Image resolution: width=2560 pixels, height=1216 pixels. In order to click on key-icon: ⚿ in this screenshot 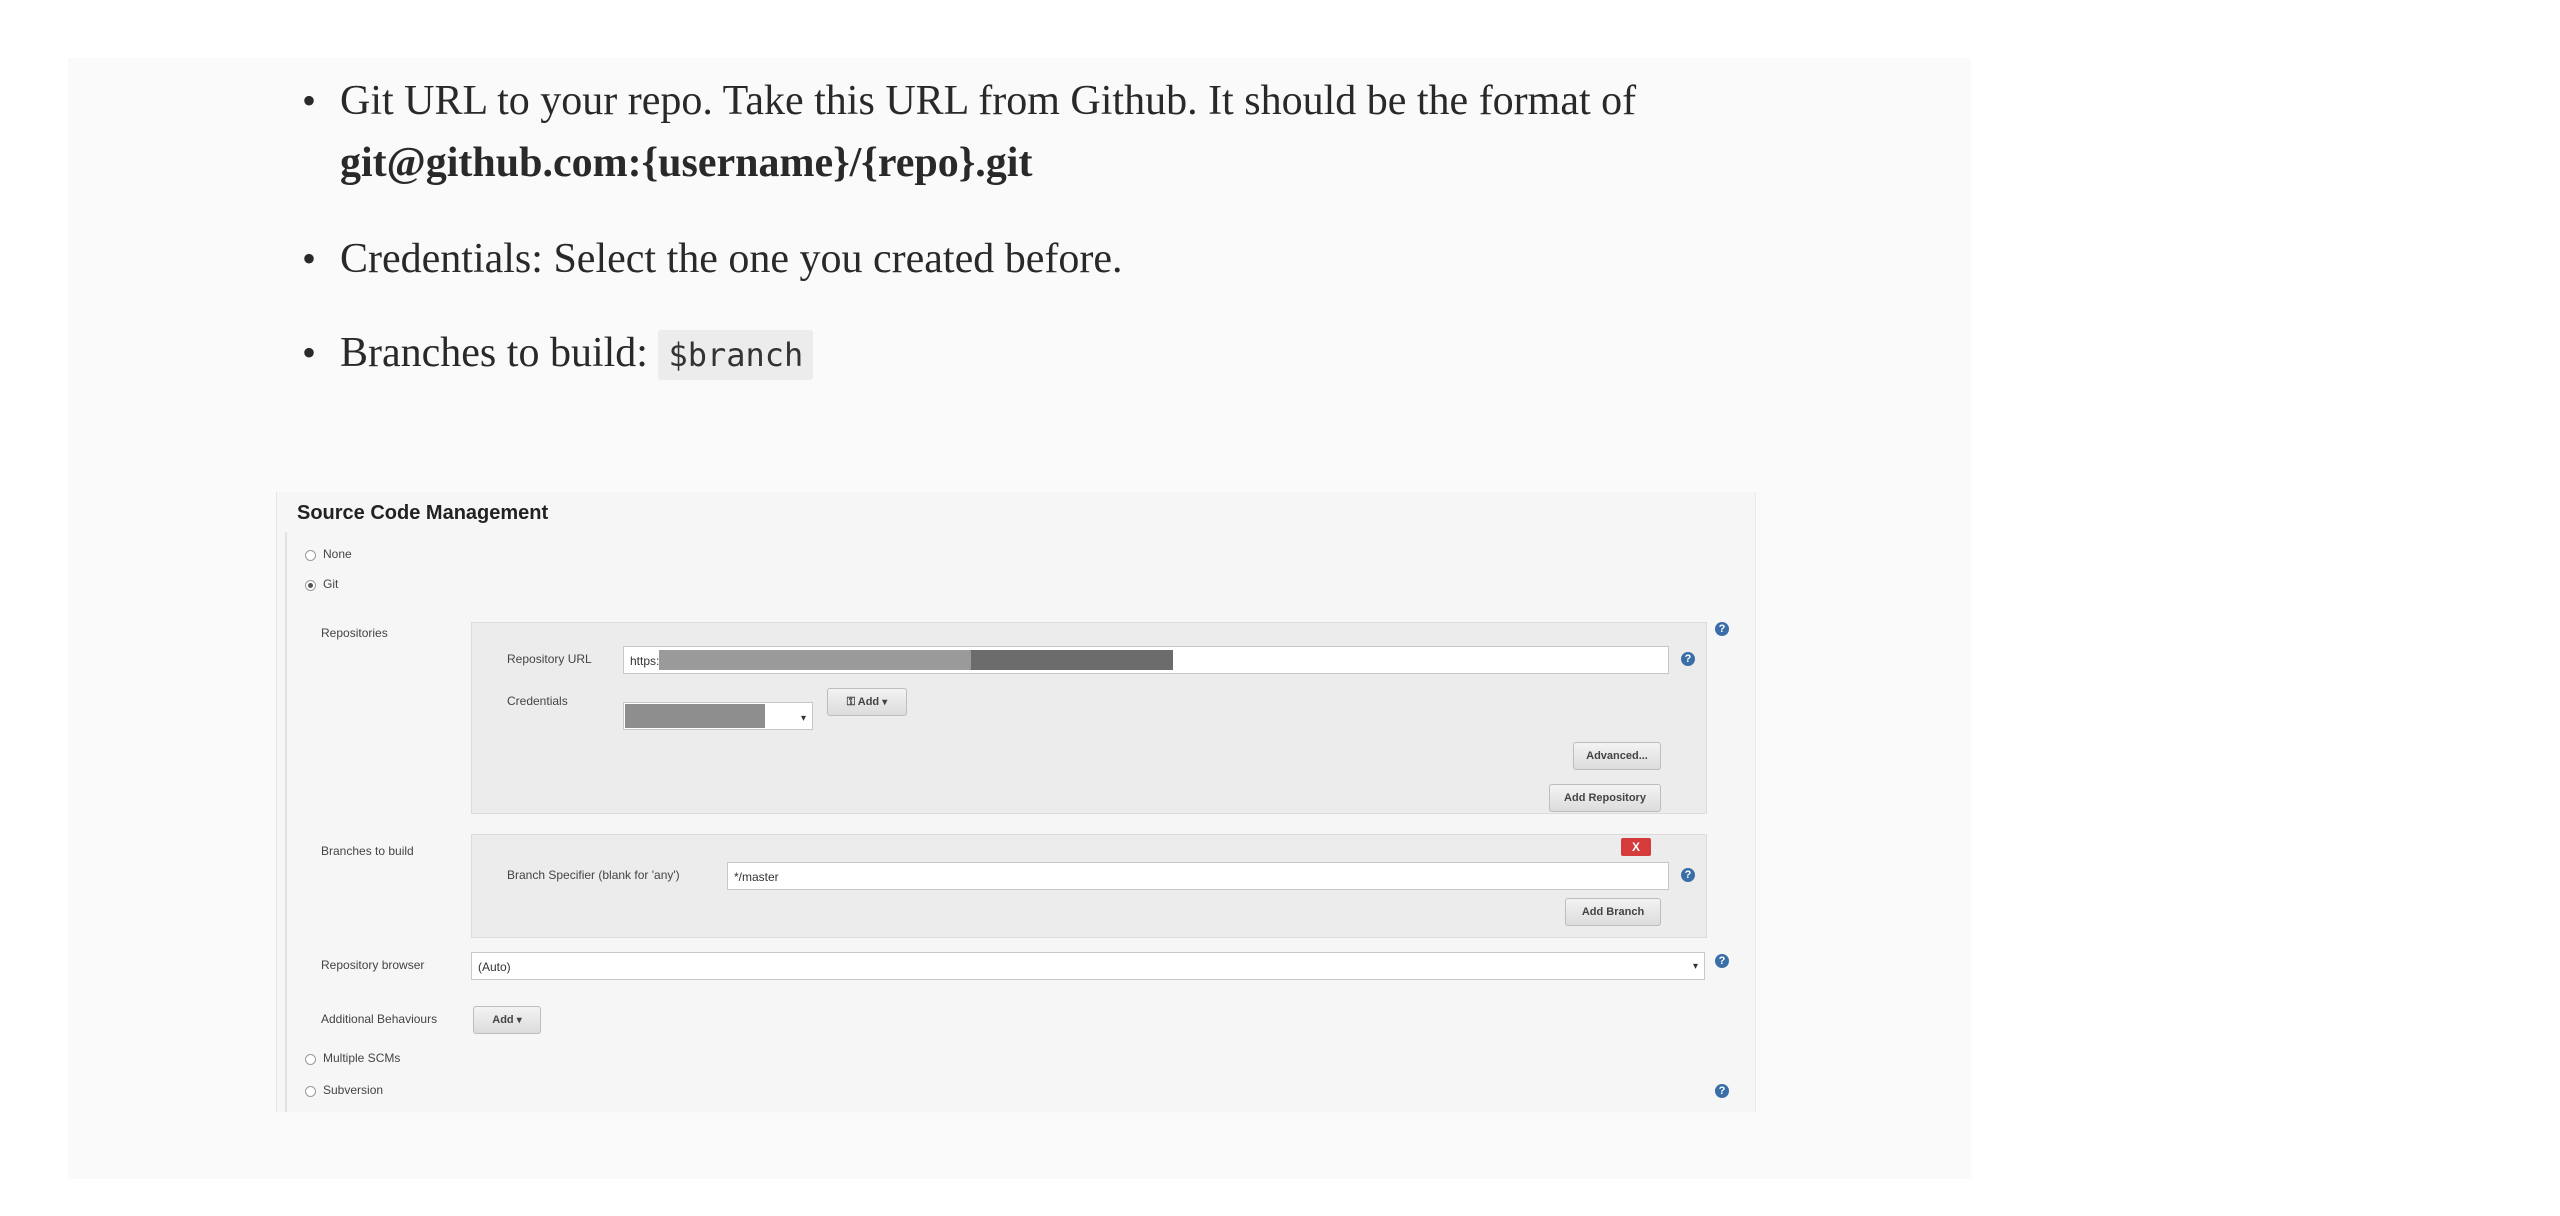, I will do `click(851, 702)`.